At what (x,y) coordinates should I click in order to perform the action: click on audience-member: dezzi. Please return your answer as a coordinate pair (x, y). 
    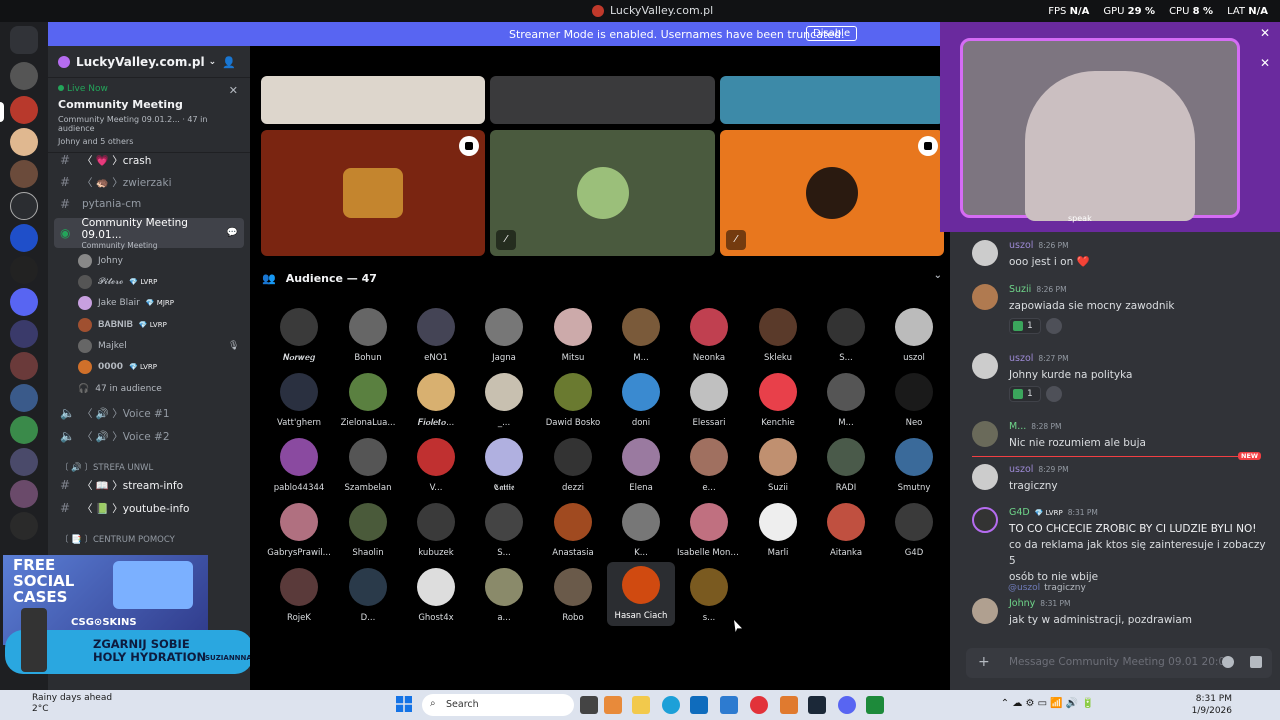
    Looking at the image, I should click on (573, 469).